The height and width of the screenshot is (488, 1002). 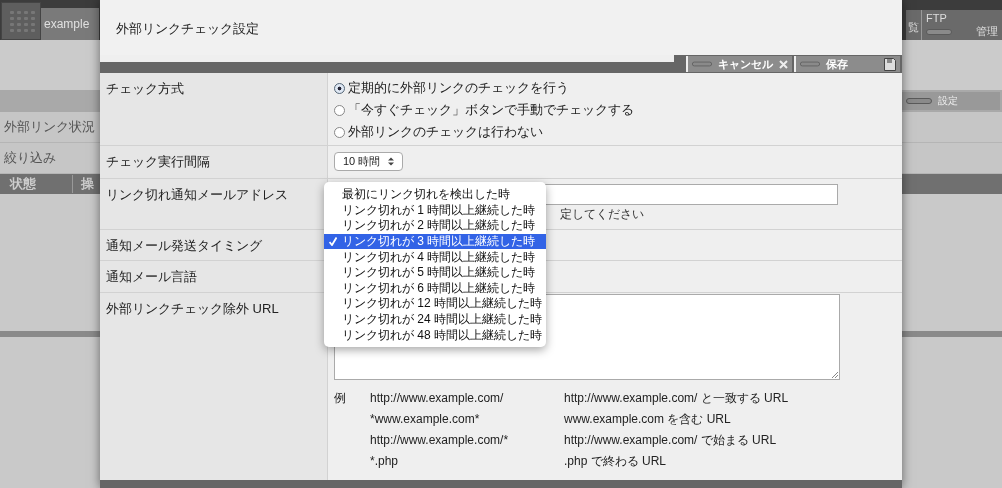 What do you see at coordinates (435, 210) in the screenshot?
I see `menu-option: リンク切れが 1 時間以上継続した時` at bounding box center [435, 210].